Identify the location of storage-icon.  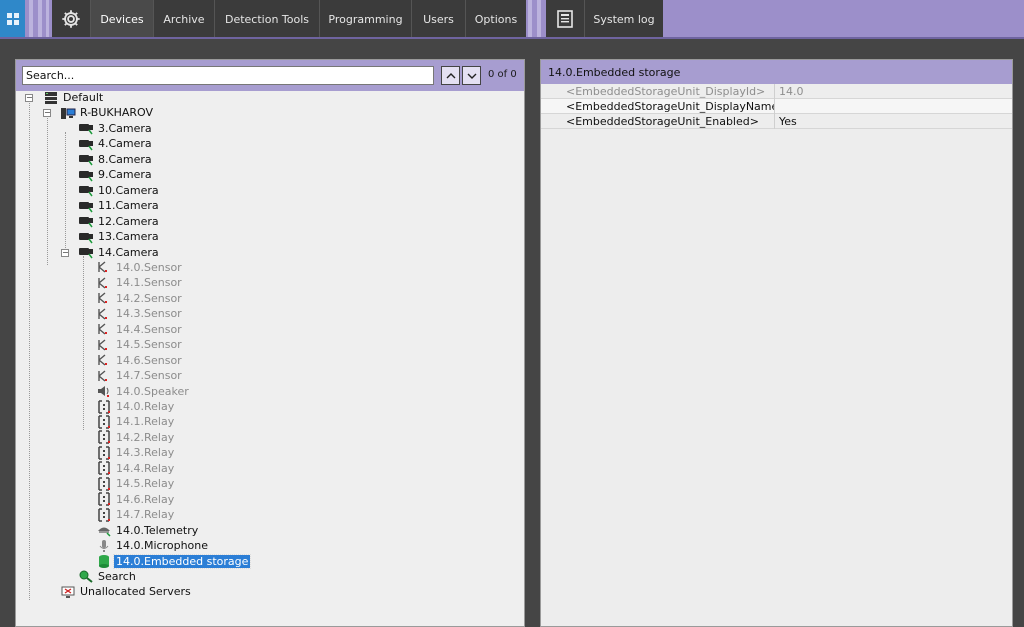
(104, 561).